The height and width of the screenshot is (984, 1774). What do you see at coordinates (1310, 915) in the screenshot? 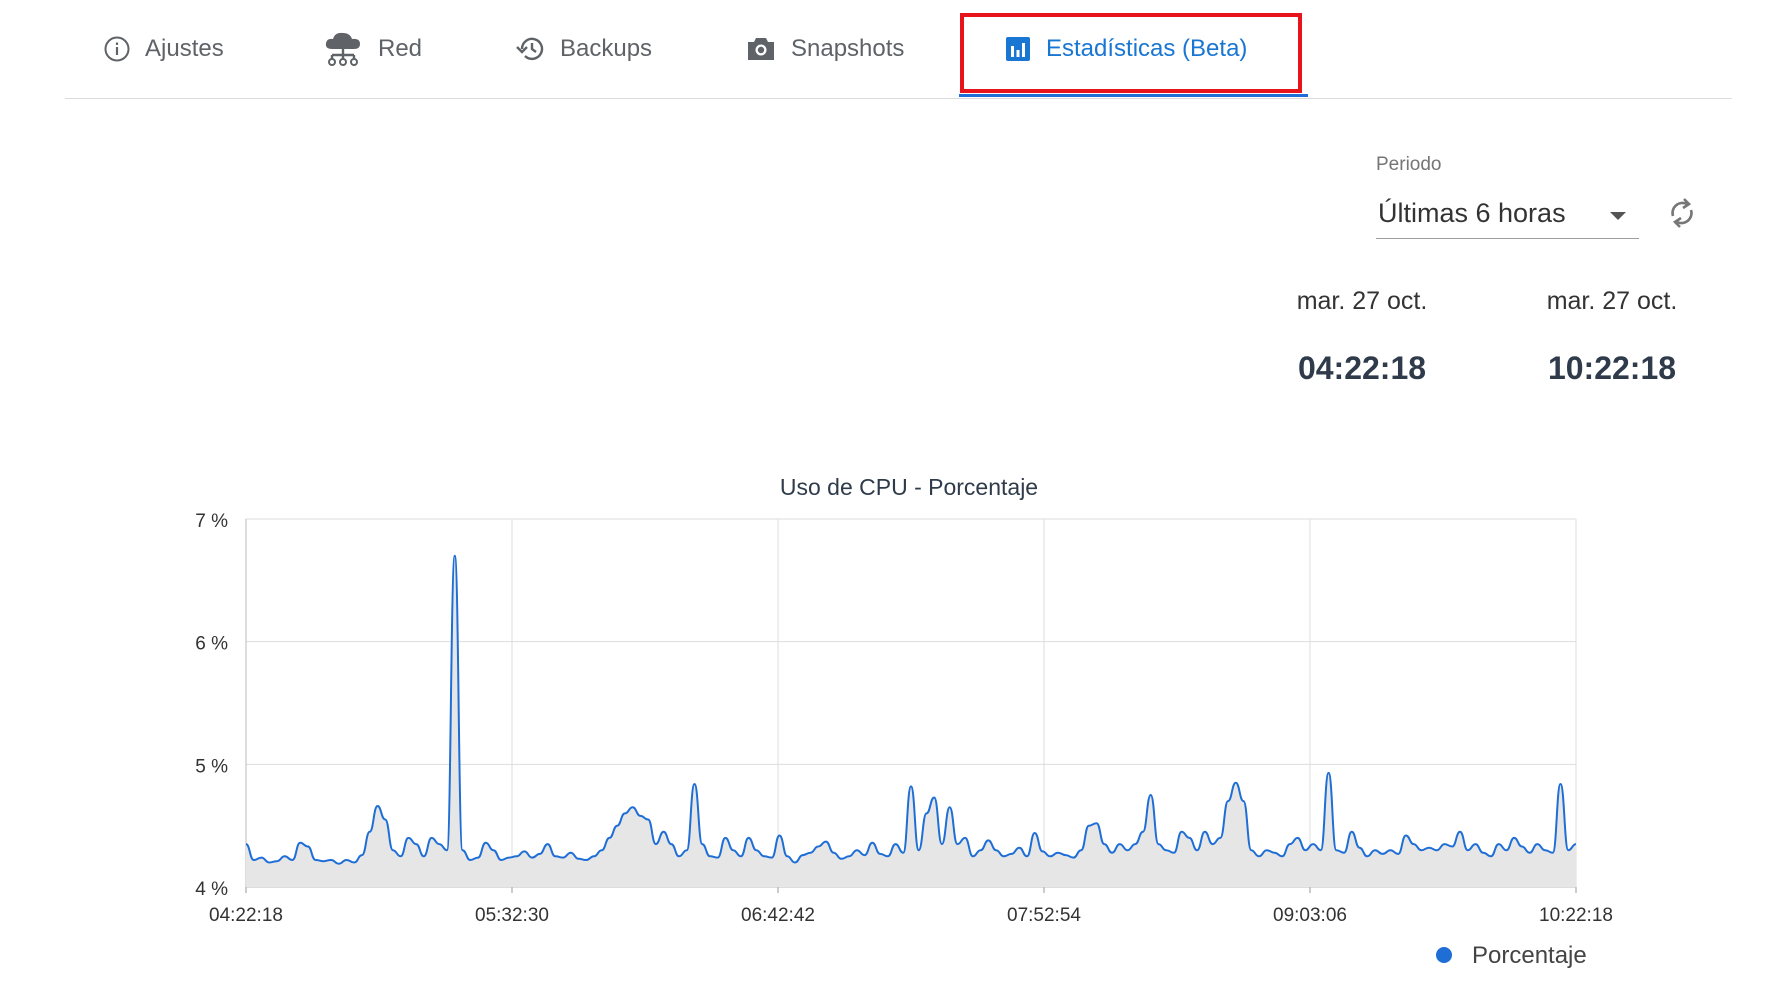
I see `x-tick-label: 09:03:06` at bounding box center [1310, 915].